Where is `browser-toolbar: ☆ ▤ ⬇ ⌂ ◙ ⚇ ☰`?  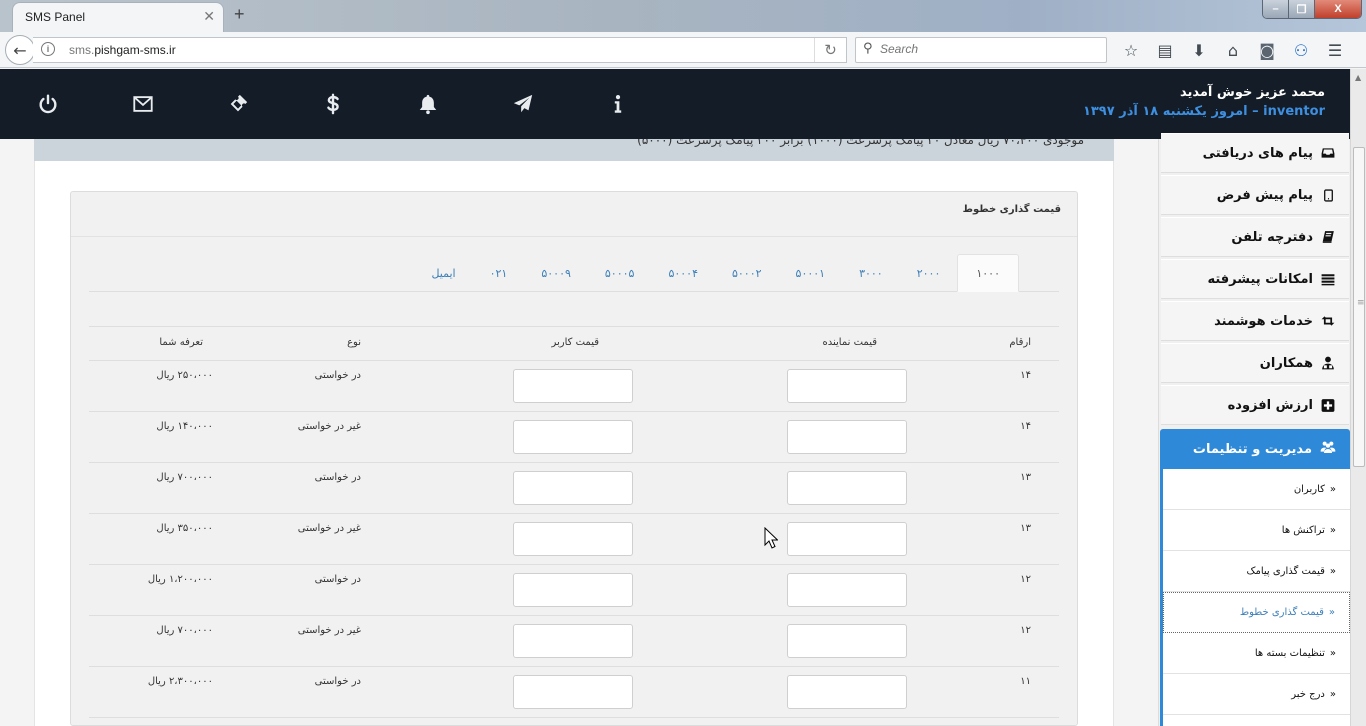
browser-toolbar: ☆ ▤ ⬇ ⌂ ◙ ⚇ ☰ is located at coordinates (1233, 50).